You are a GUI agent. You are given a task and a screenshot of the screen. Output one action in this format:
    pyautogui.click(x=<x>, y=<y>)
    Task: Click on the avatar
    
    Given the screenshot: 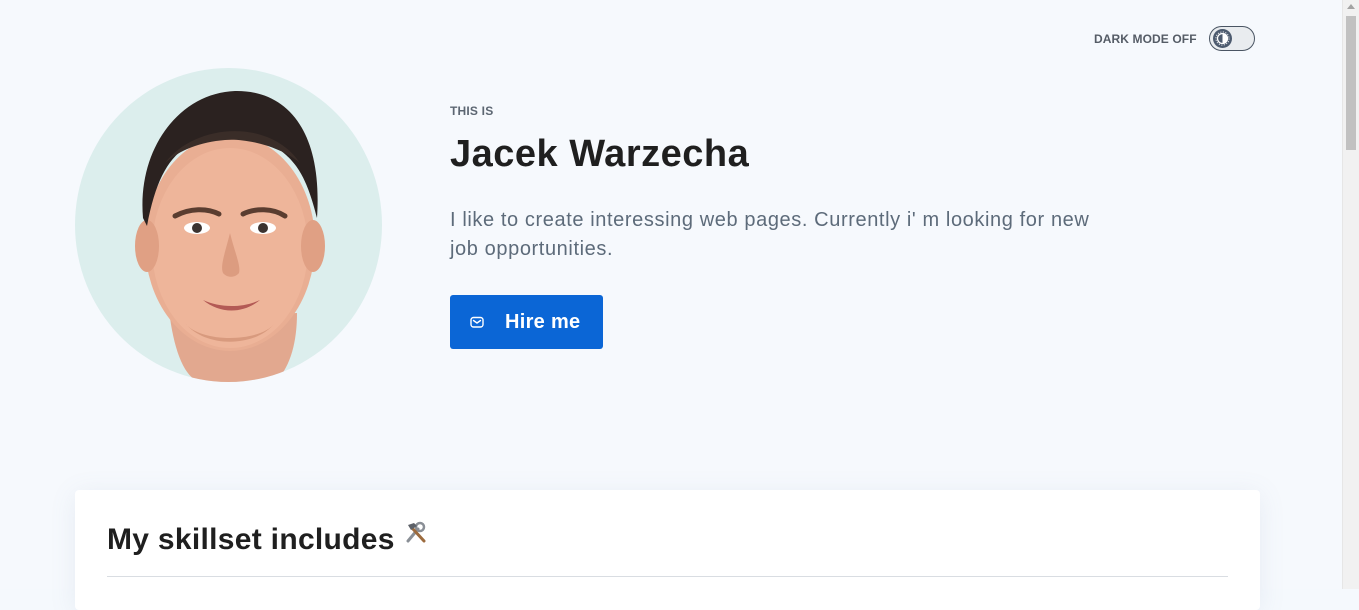 What is the action you would take?
    pyautogui.click(x=228, y=225)
    